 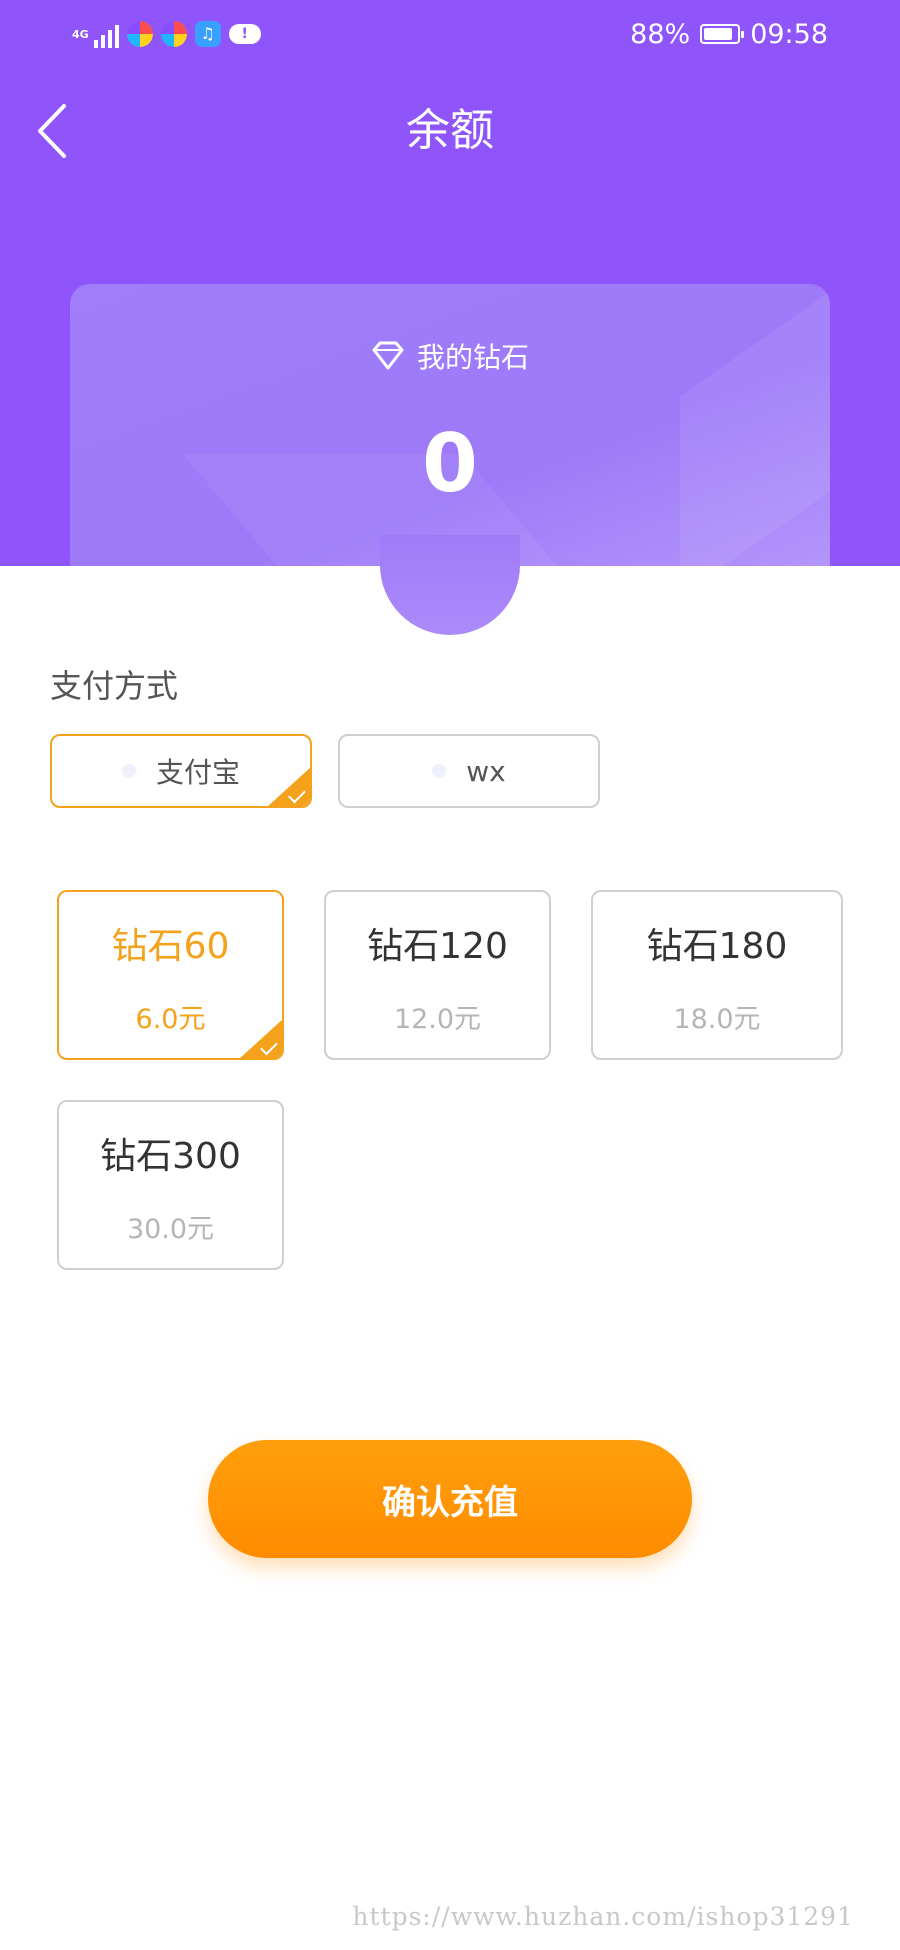 What do you see at coordinates (717, 946) in the screenshot?
I see `package-name: 钻石180` at bounding box center [717, 946].